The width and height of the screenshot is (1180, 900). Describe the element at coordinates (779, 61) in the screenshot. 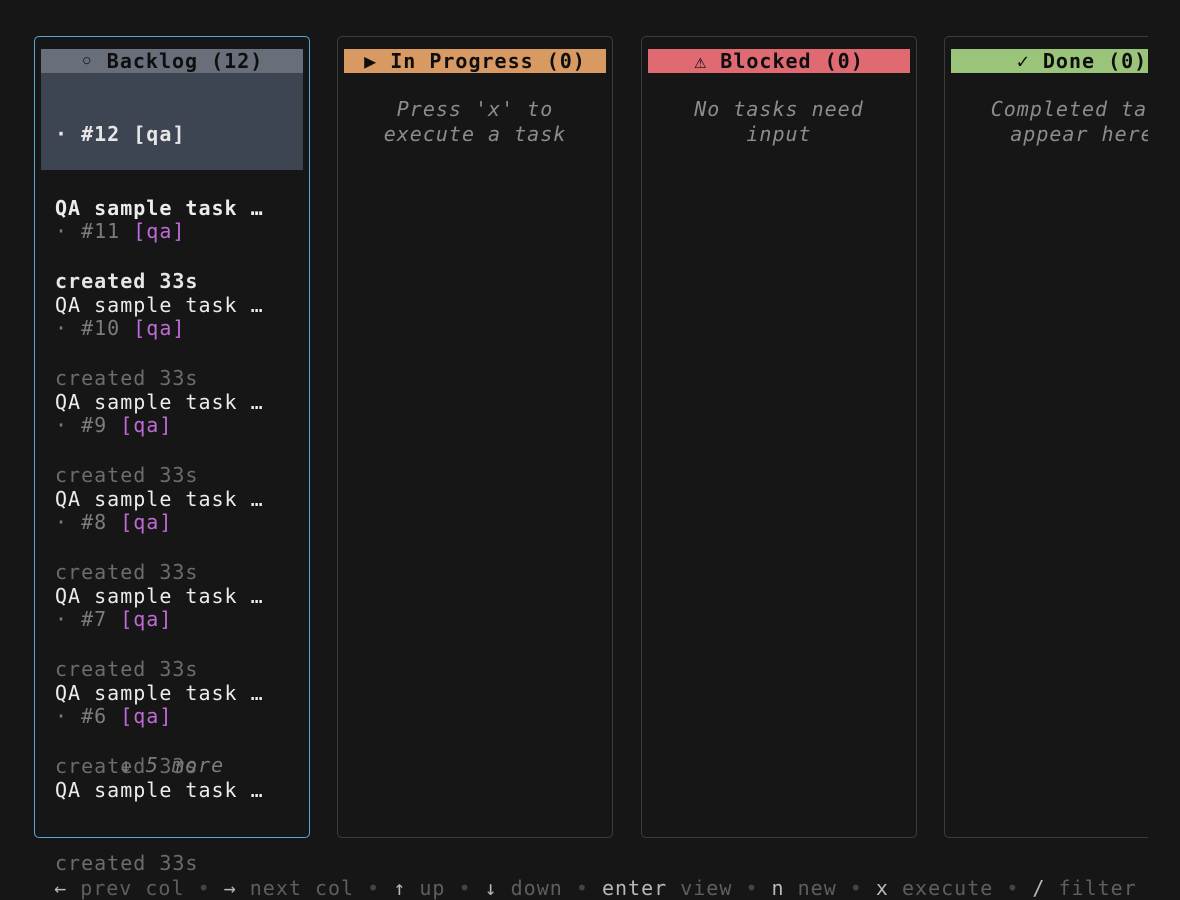

I see `column-header-blocked: ⚠ Blocked (0)` at that location.